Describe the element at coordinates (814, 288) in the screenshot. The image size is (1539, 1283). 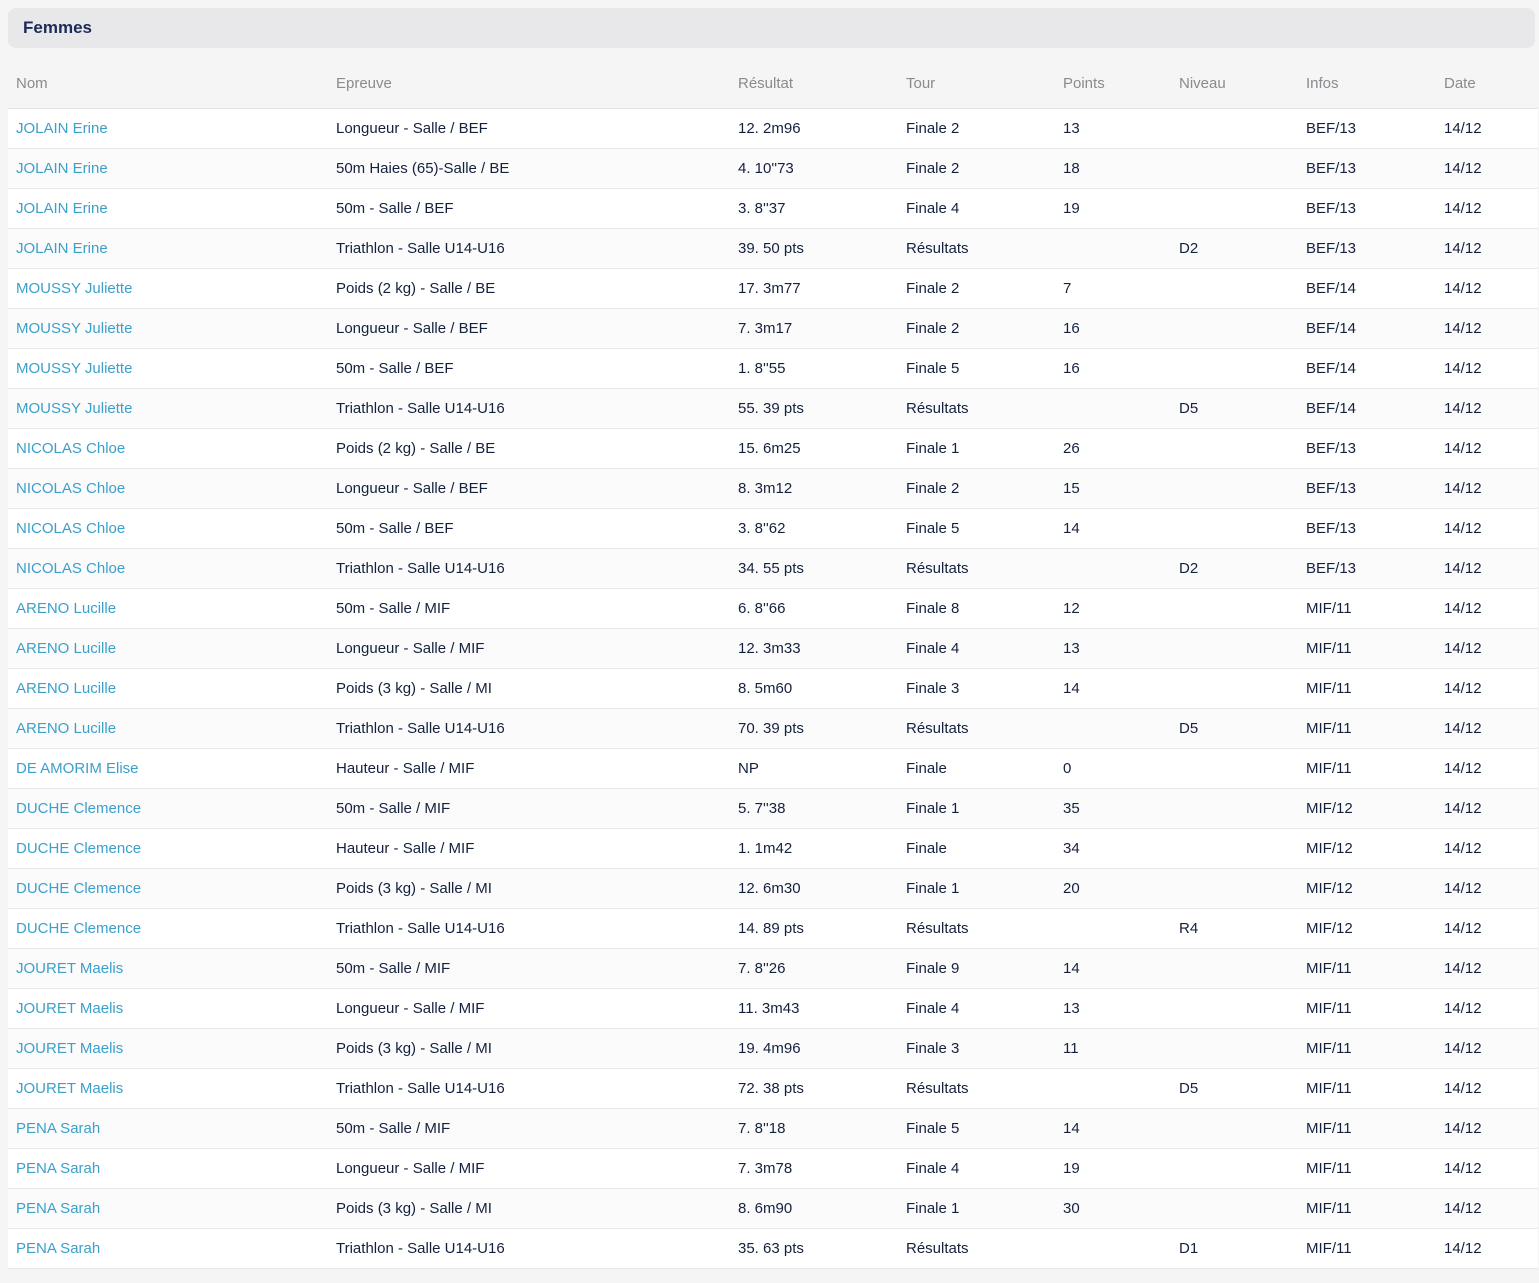
I see `cell-resultat: 17. 3m77` at that location.